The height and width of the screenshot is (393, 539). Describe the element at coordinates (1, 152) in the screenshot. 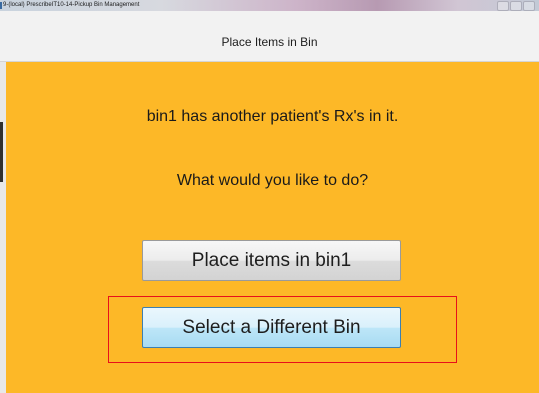

I see `left-edge-marker` at that location.